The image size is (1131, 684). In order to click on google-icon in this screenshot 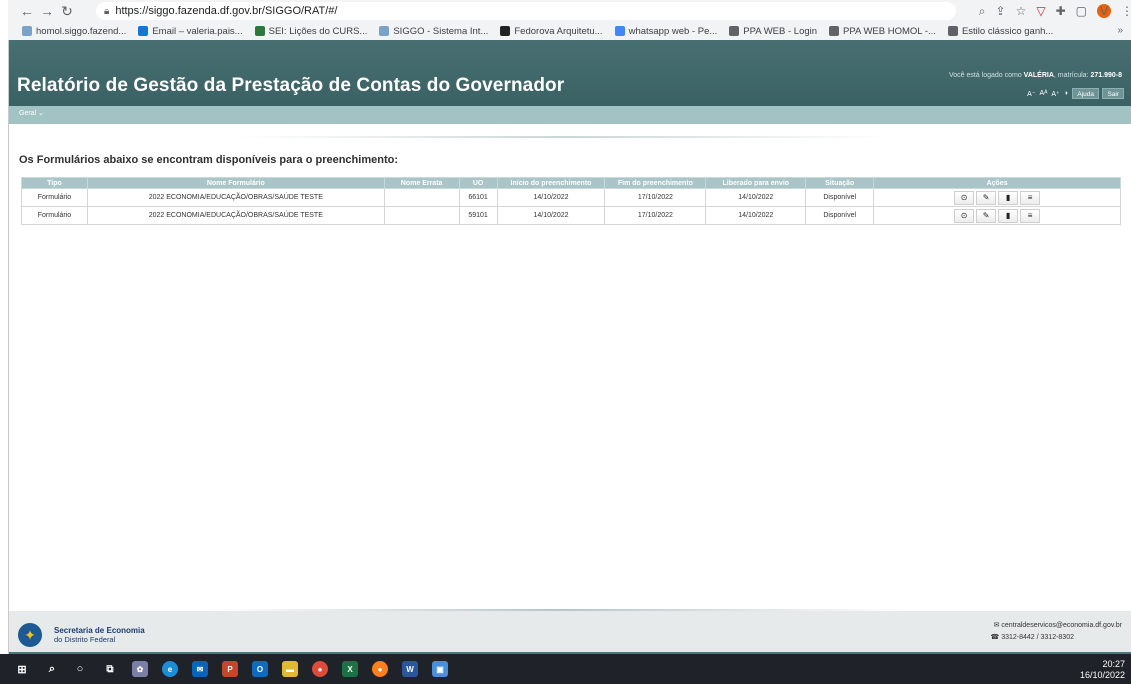, I will do `click(619, 31)`.